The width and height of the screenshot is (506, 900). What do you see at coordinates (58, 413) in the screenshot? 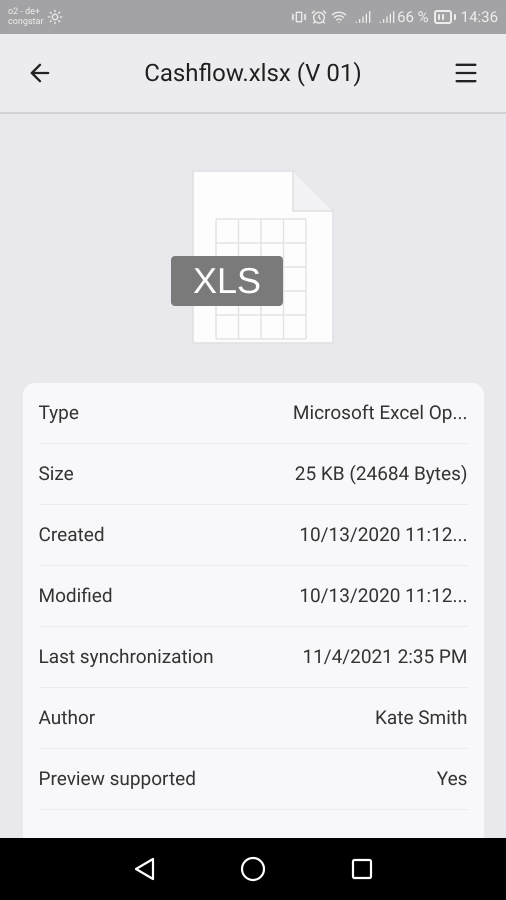
I see `detail-label: Type` at bounding box center [58, 413].